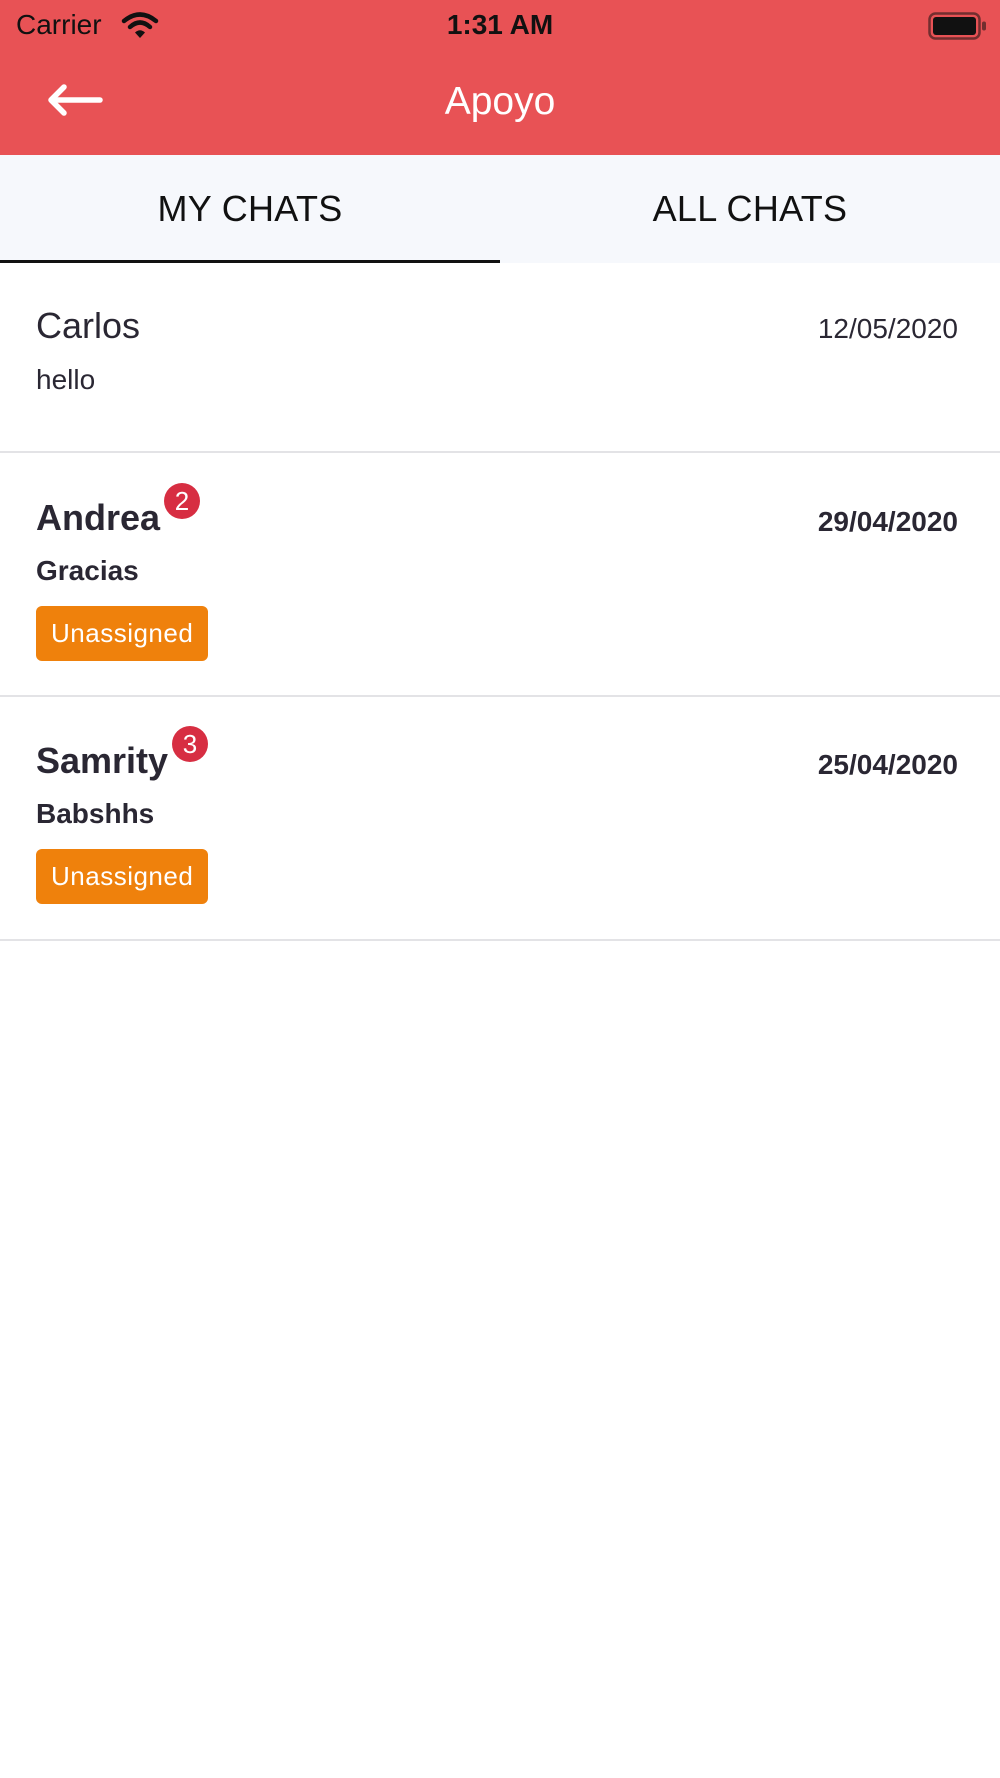 The width and height of the screenshot is (1000, 1778). What do you see at coordinates (887, 521) in the screenshot?
I see `chat-date: 29/04/2020` at bounding box center [887, 521].